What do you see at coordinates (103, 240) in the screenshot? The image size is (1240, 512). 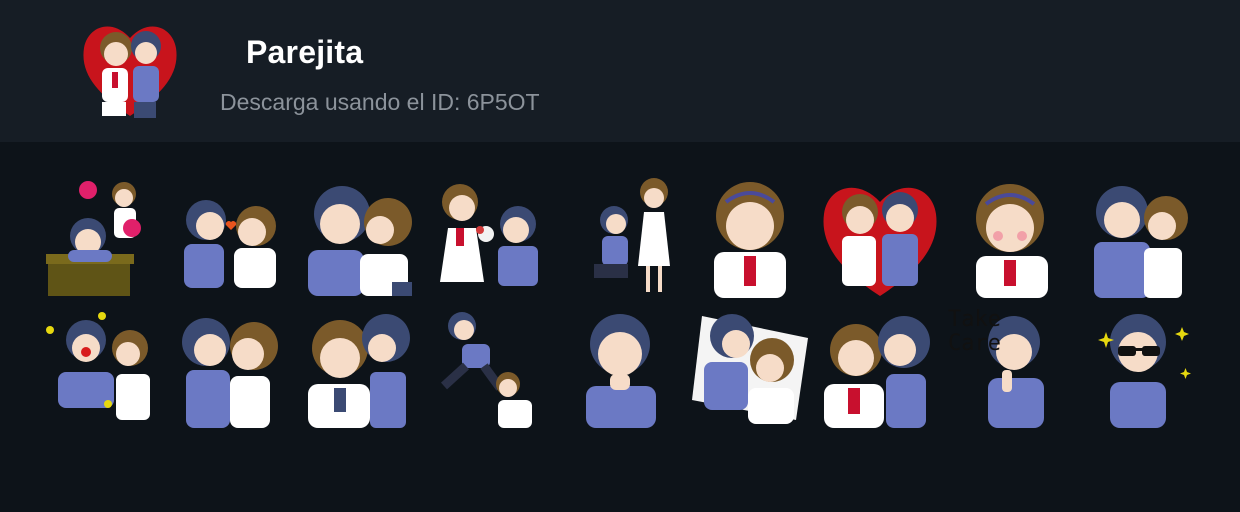 I see `cheerleader-desk-sticker` at bounding box center [103, 240].